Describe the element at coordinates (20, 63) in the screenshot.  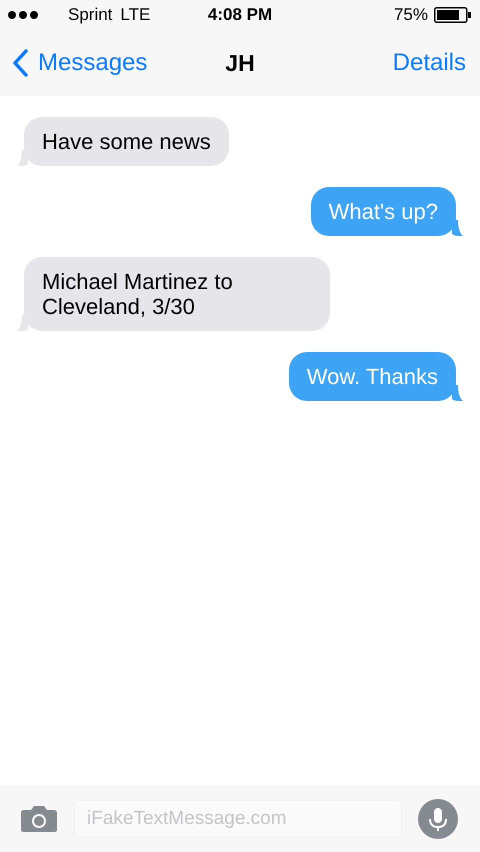
I see `chevron-left-icon` at that location.